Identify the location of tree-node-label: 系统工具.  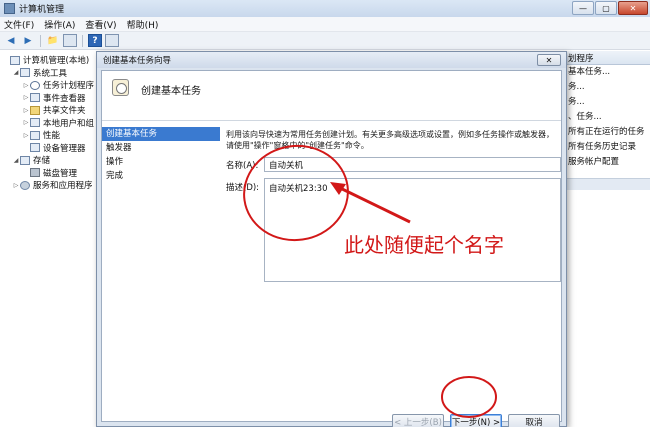
(50, 73).